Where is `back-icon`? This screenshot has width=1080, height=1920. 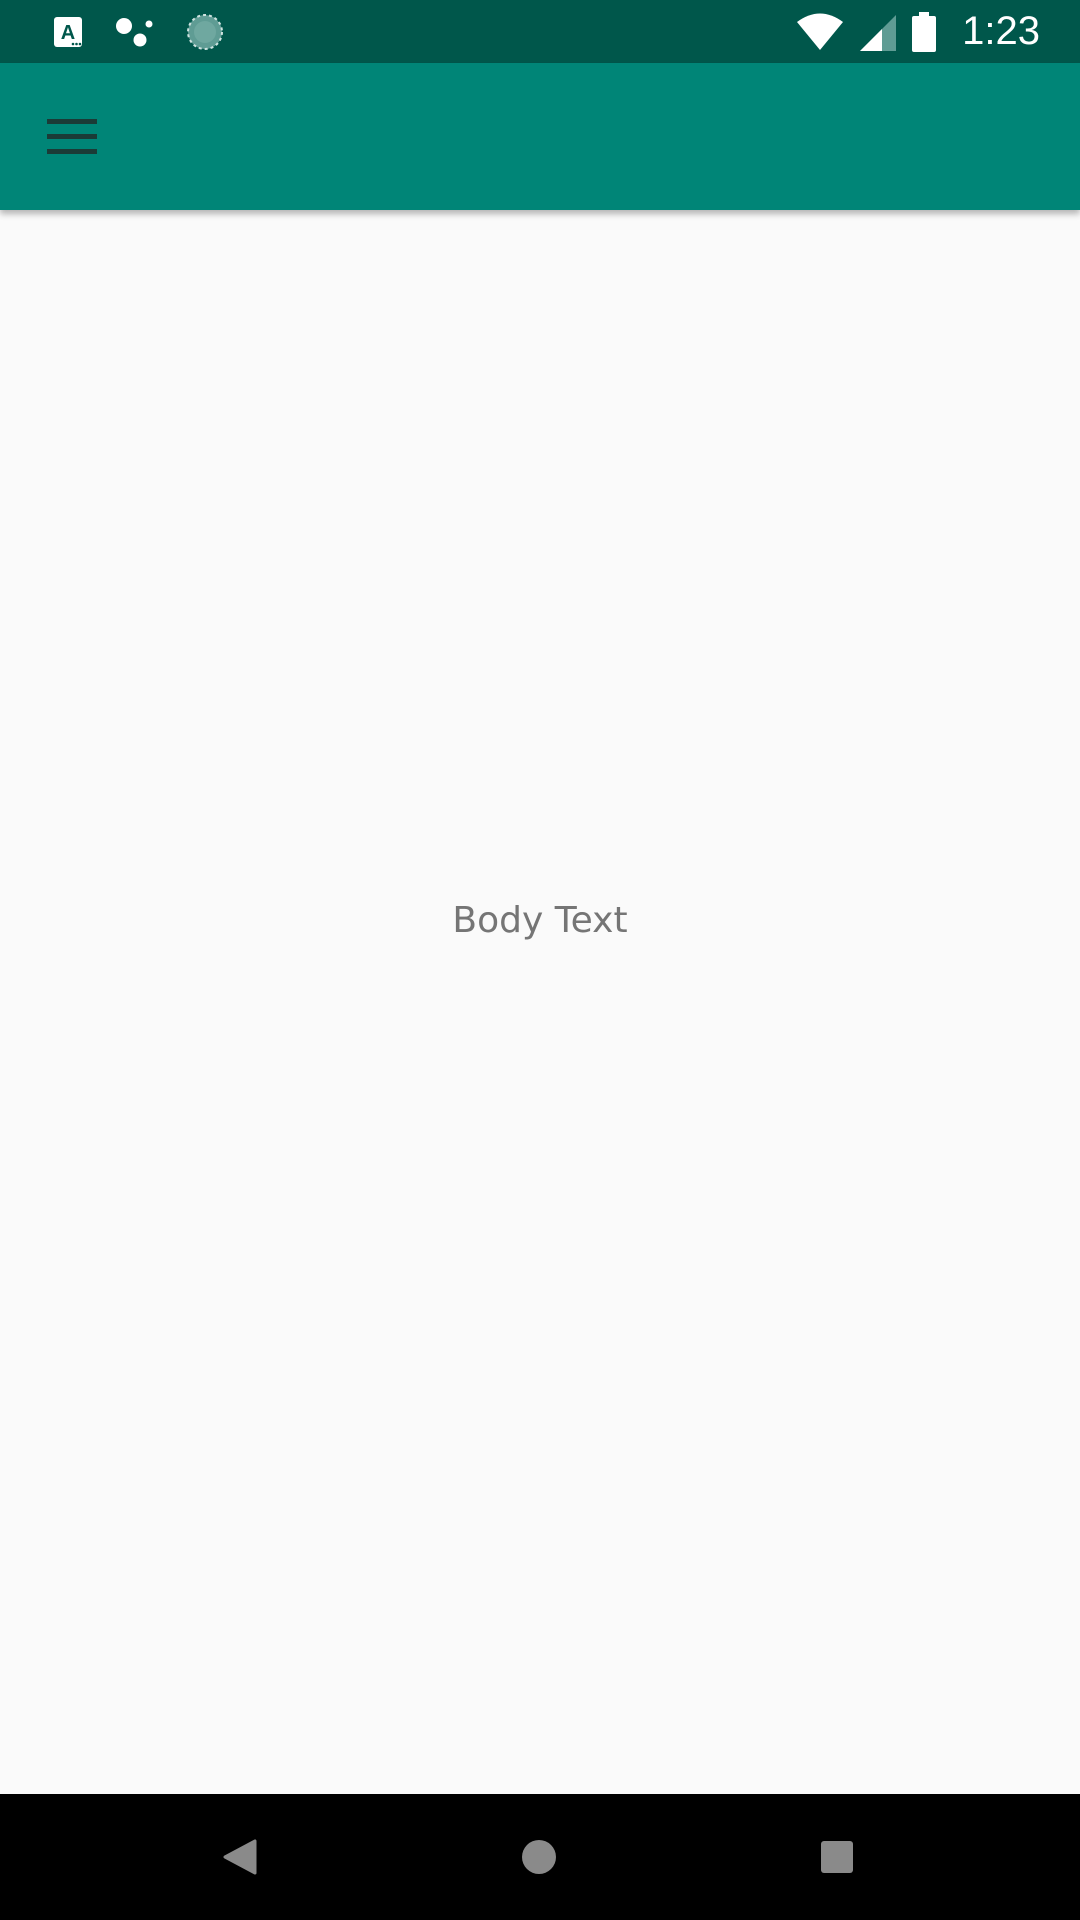 back-icon is located at coordinates (241, 1857).